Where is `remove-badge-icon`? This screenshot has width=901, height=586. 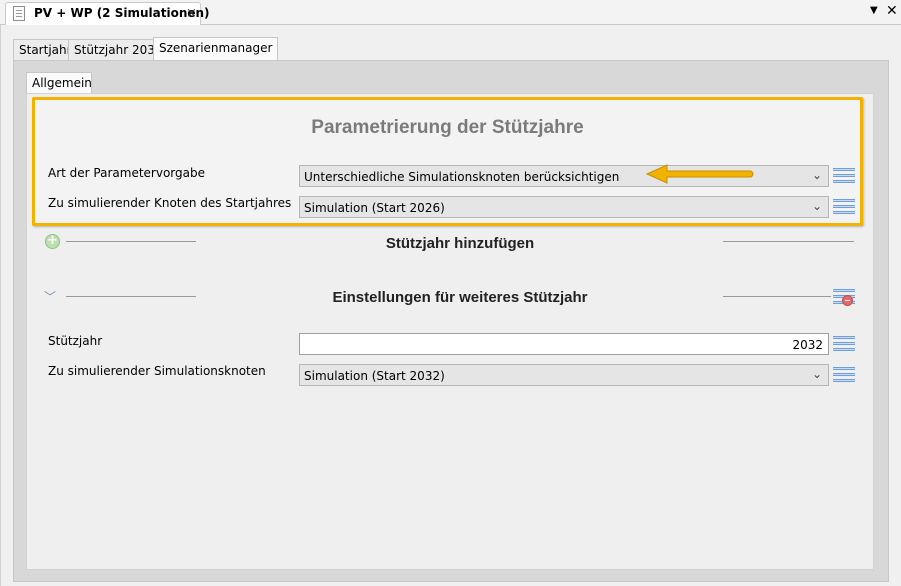
remove-badge-icon is located at coordinates (847, 300).